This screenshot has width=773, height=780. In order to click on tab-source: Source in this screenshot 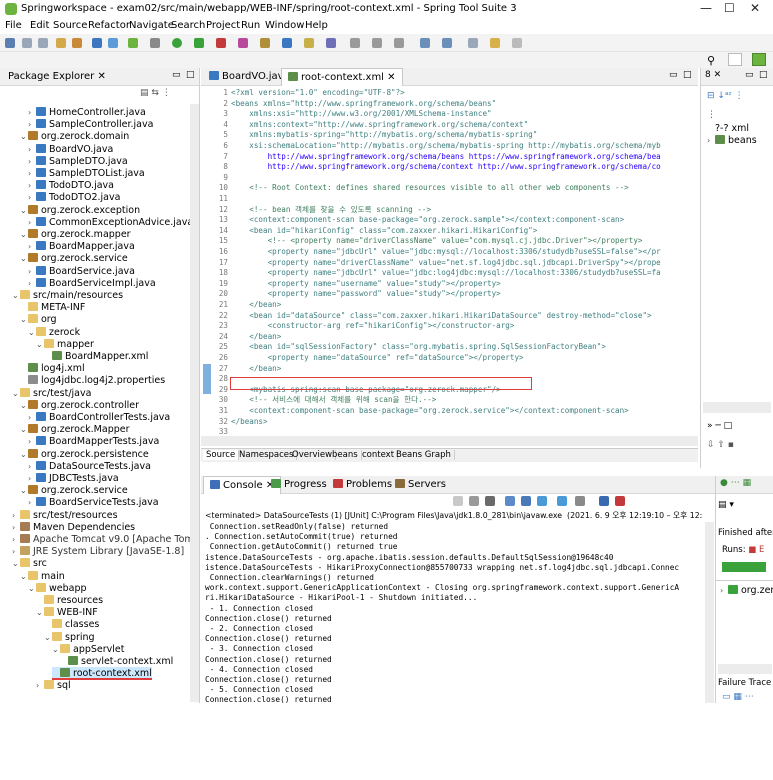, I will do `click(221, 455)`.